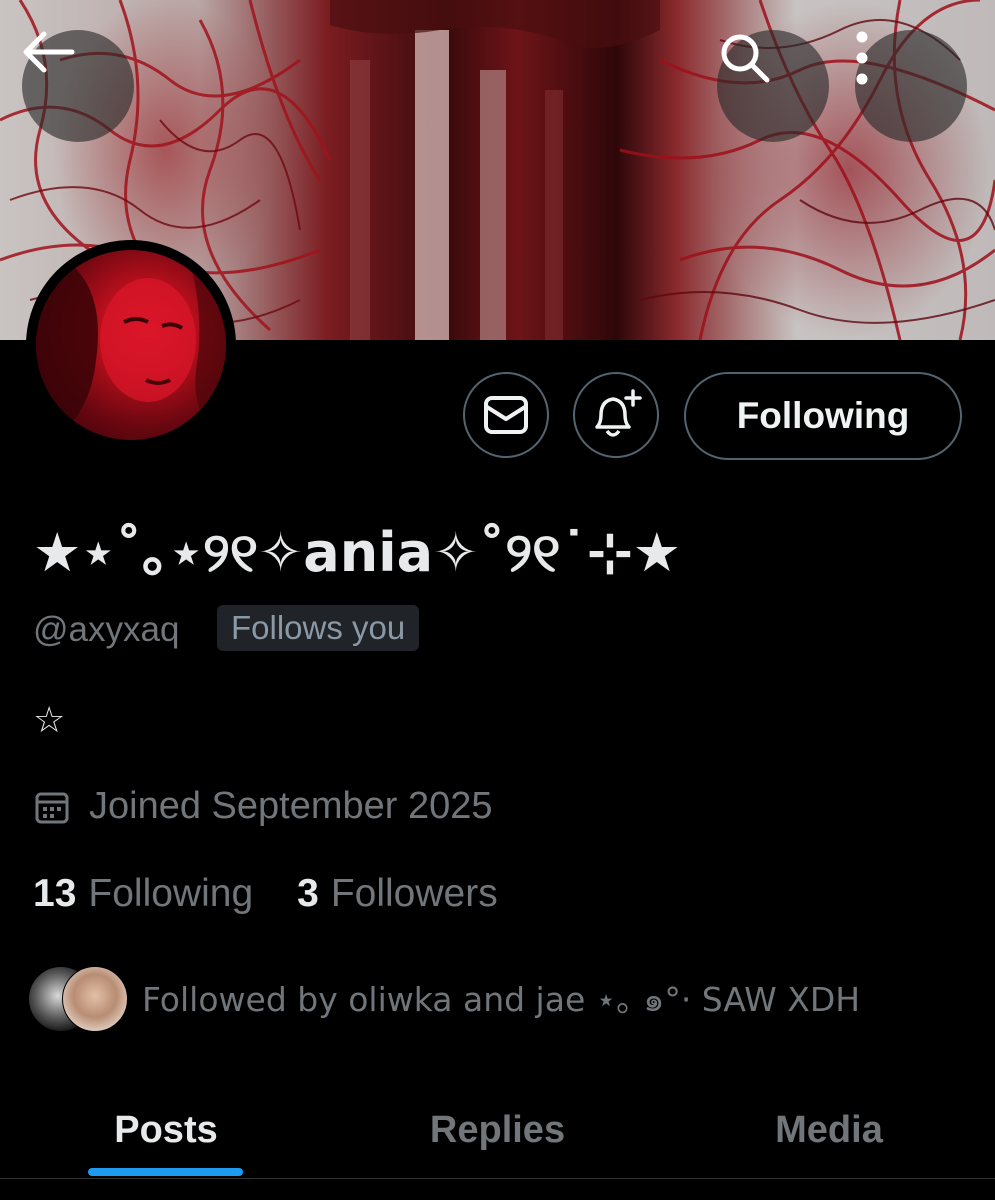  Describe the element at coordinates (745, 58) in the screenshot. I see `search-icon` at that location.